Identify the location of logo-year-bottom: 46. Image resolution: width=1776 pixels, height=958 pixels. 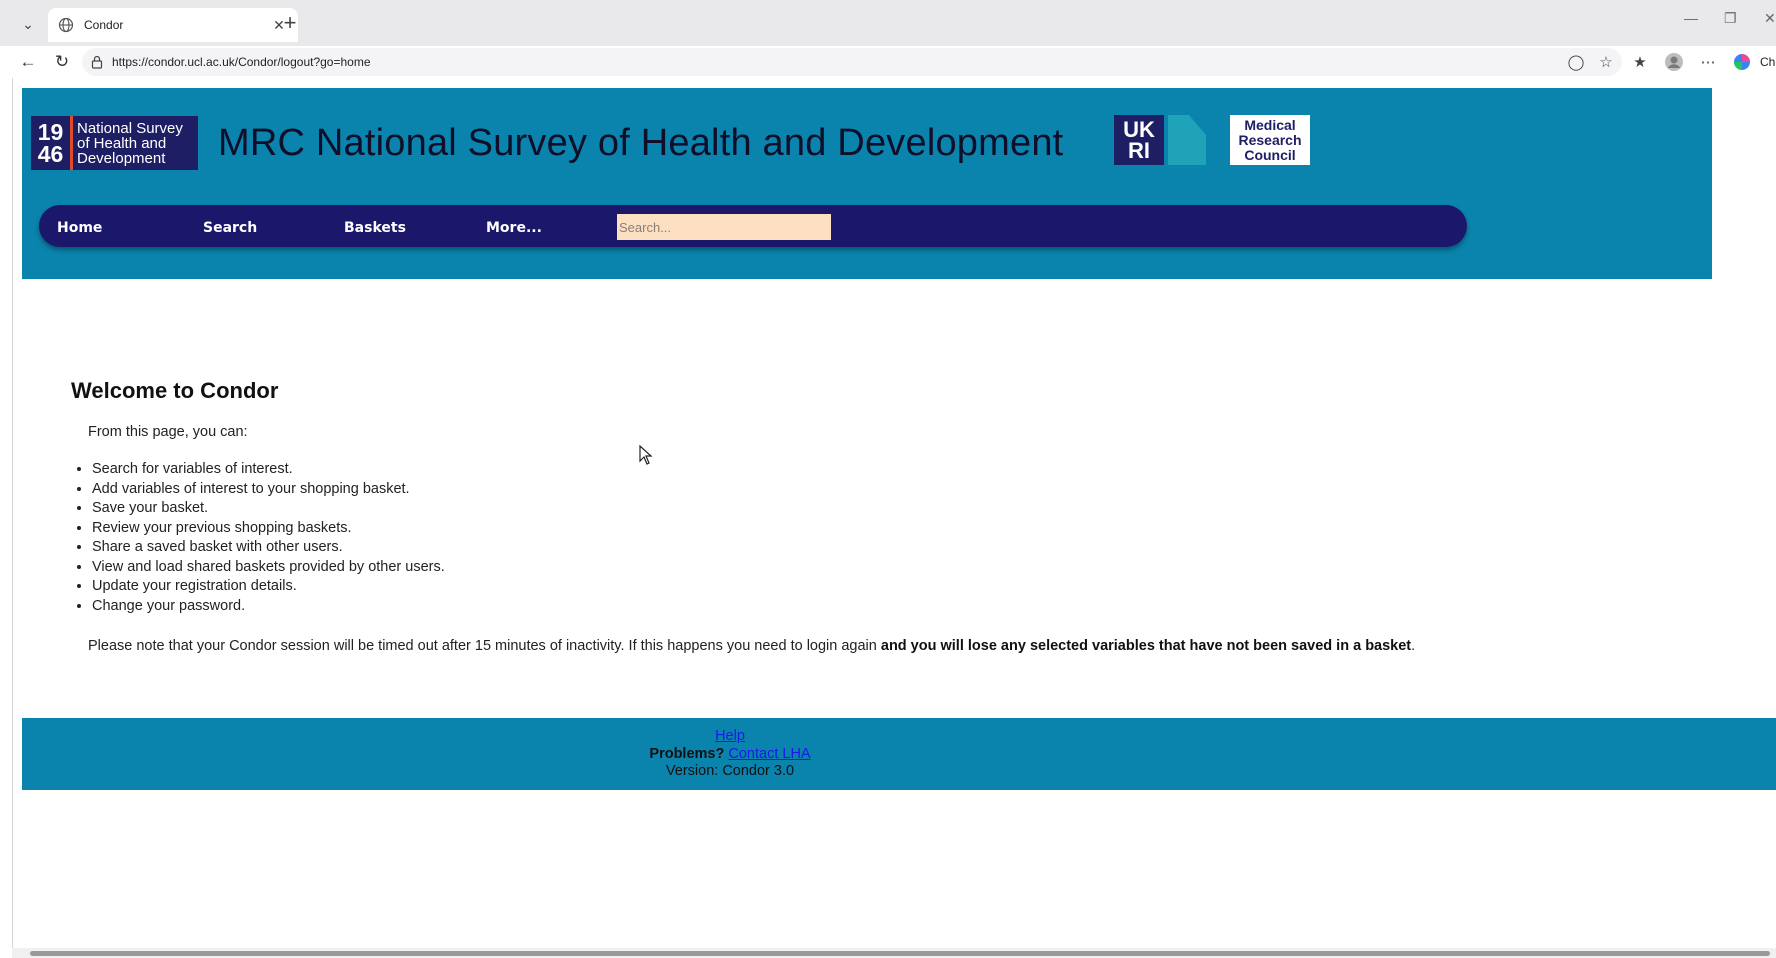
(50, 154).